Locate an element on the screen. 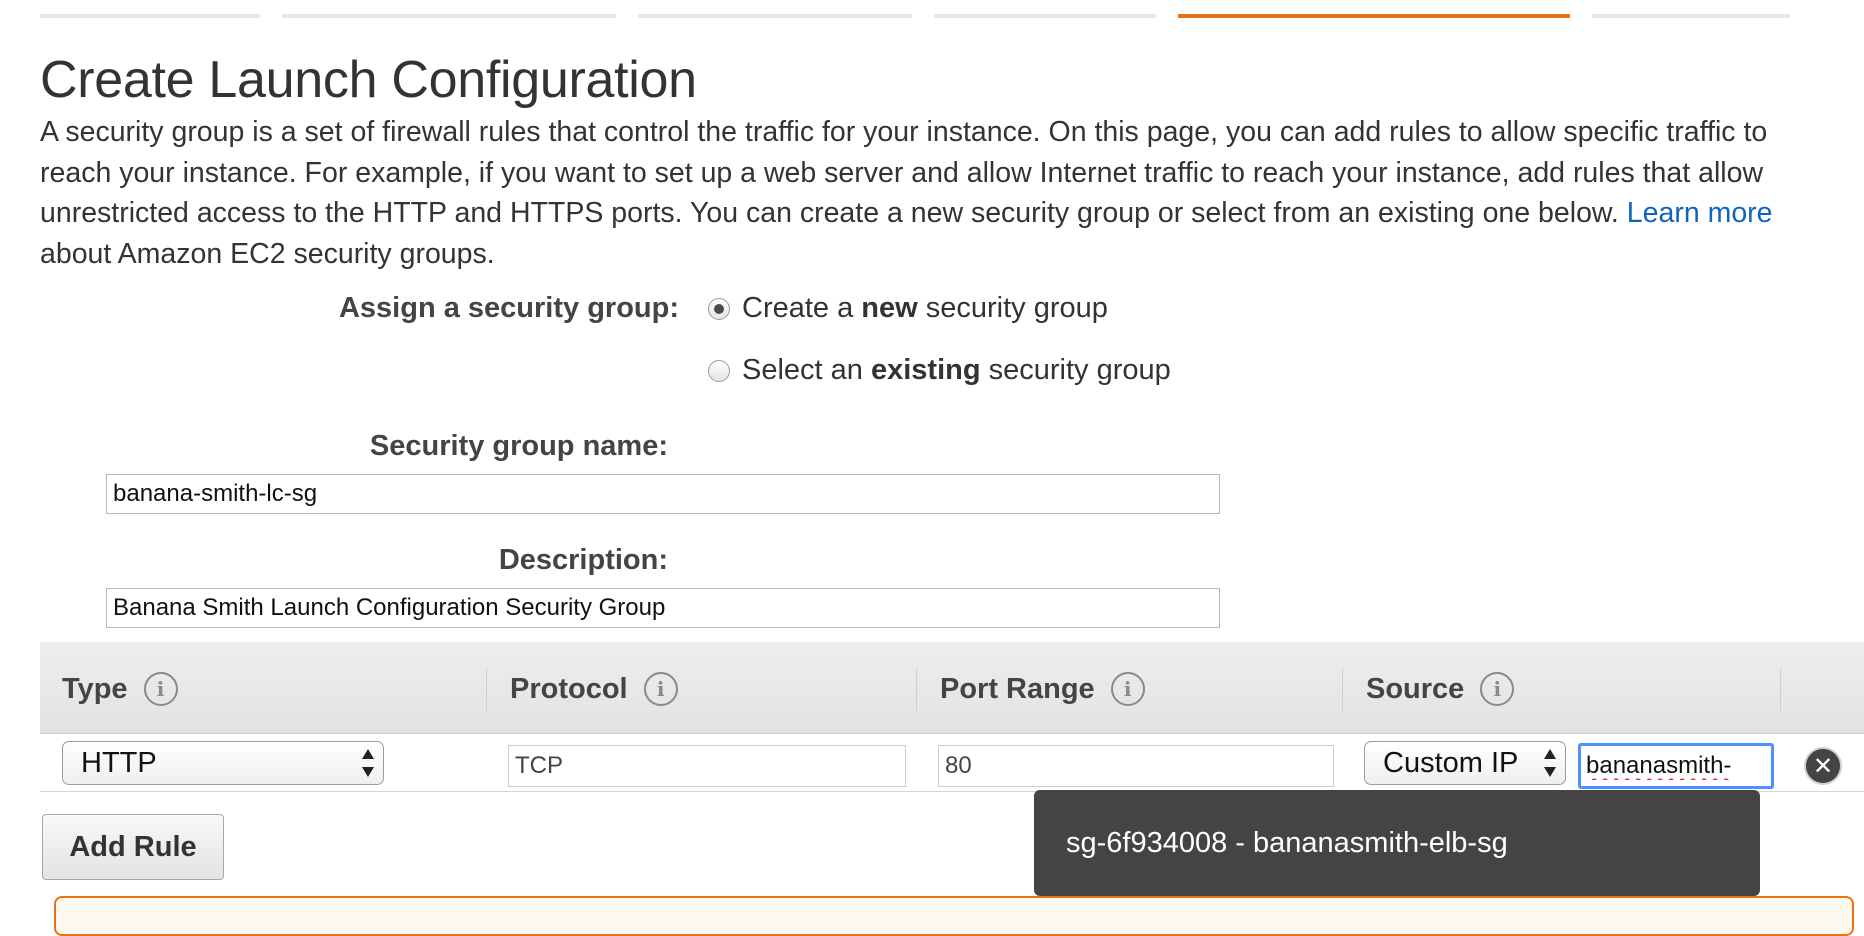 The width and height of the screenshot is (1864, 936). radio-button is located at coordinates (719, 370).